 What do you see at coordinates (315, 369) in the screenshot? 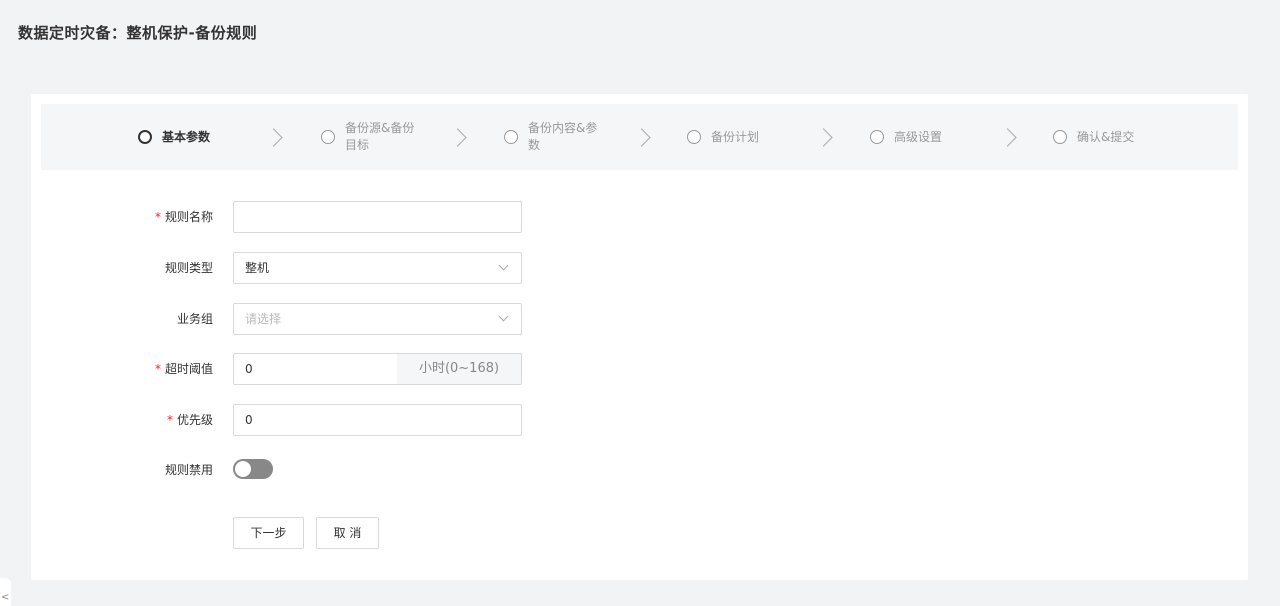
I see `timeout-input: 0` at bounding box center [315, 369].